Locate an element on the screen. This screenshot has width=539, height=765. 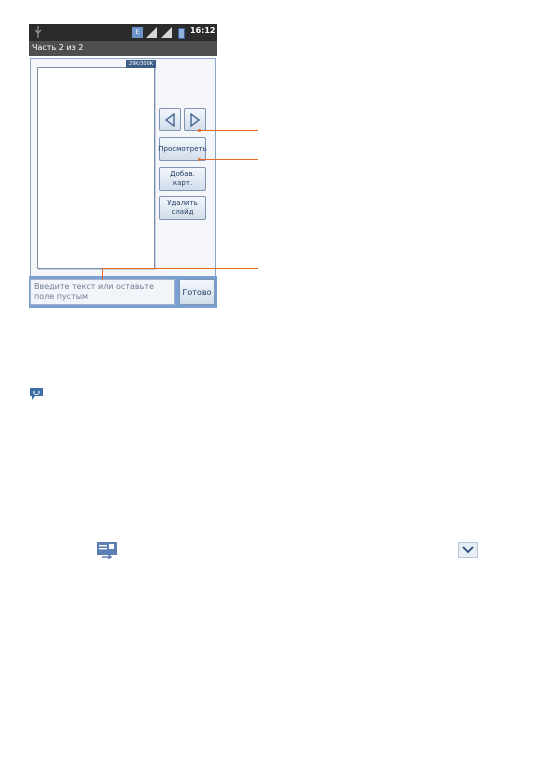
delete-slide-button: Удалить слайд is located at coordinates (182, 208).